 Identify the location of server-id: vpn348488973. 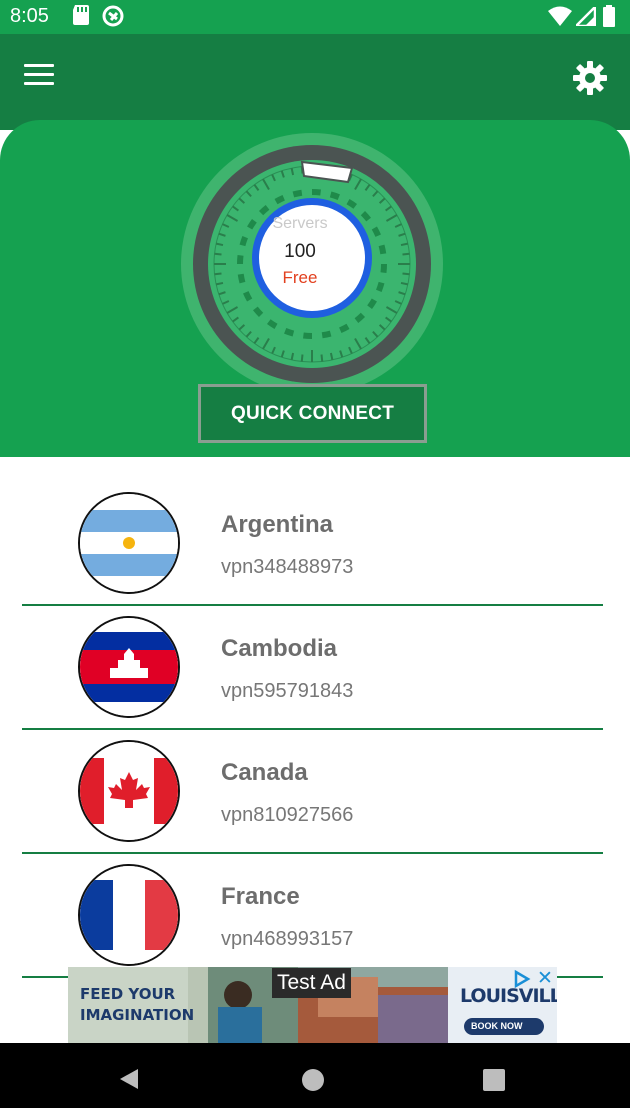
(287, 567).